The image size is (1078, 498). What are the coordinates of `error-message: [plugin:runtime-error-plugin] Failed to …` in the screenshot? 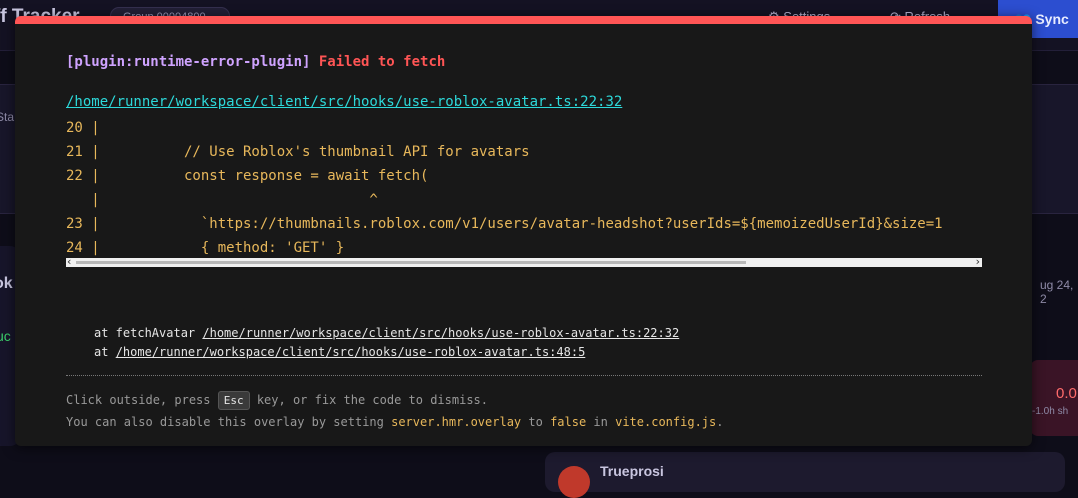 It's located at (255, 62).